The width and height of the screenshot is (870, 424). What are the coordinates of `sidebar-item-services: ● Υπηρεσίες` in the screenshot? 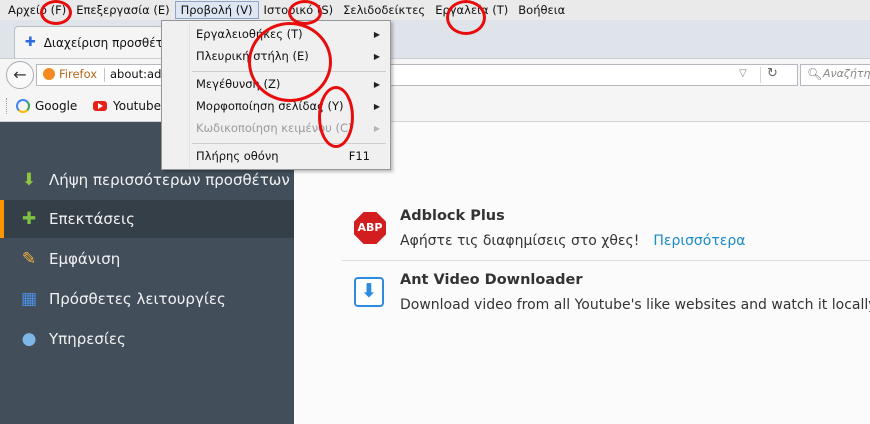 It's located at (147, 339).